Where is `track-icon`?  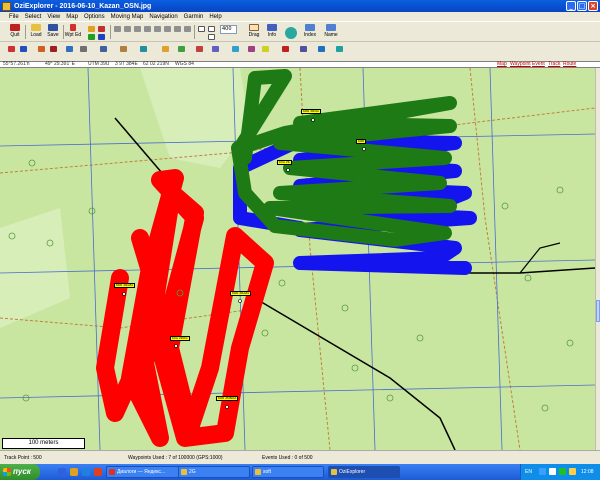
track-icon is located at coordinates (91, 37).